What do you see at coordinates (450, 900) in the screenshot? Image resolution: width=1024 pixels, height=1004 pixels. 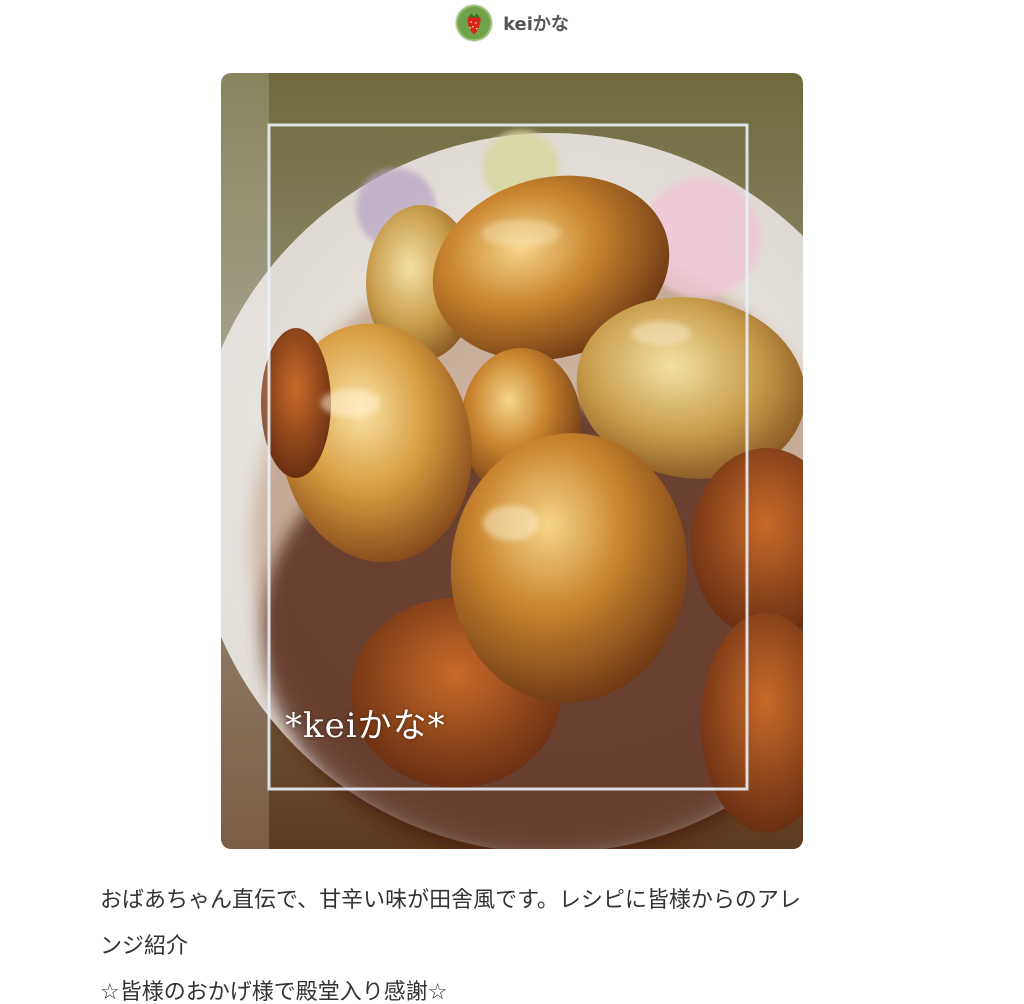 I see `description-line-1: おばあちゃん直伝で、甘辛い味が田舎風です。レシピに皆様からのアレ` at bounding box center [450, 900].